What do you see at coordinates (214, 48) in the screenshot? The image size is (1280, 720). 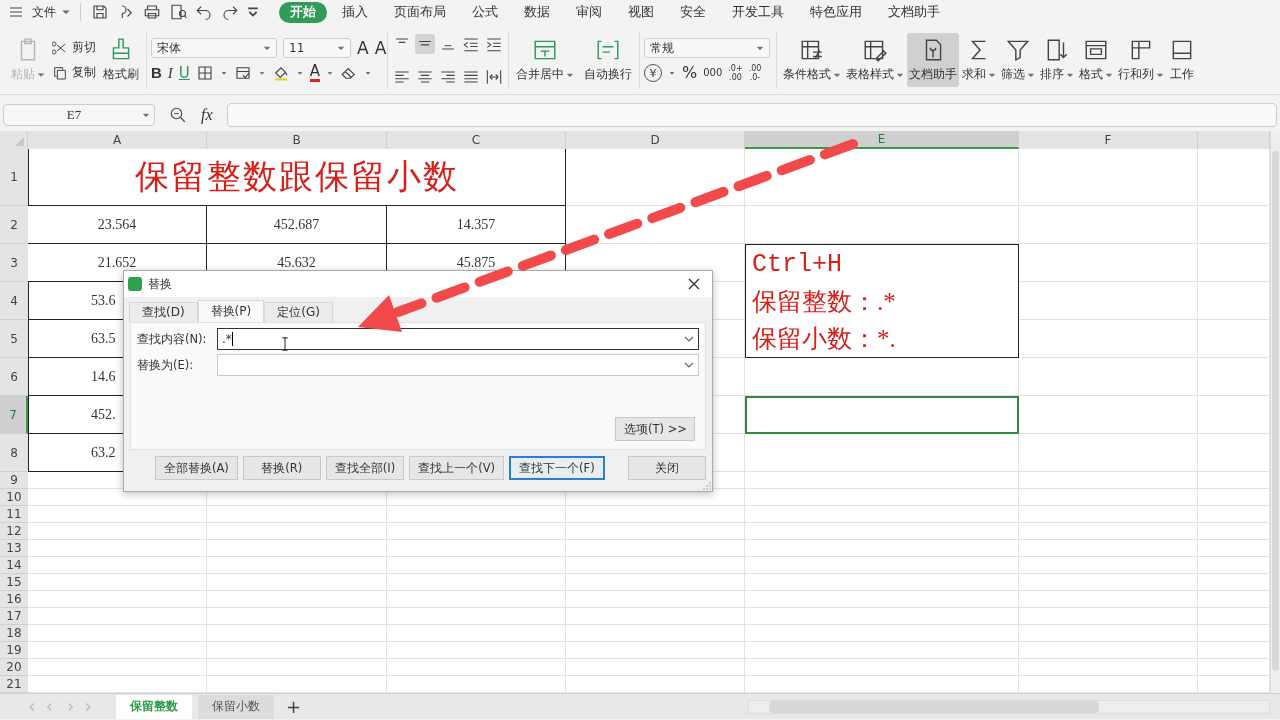 I see `font-name-dropdown: 宋体` at bounding box center [214, 48].